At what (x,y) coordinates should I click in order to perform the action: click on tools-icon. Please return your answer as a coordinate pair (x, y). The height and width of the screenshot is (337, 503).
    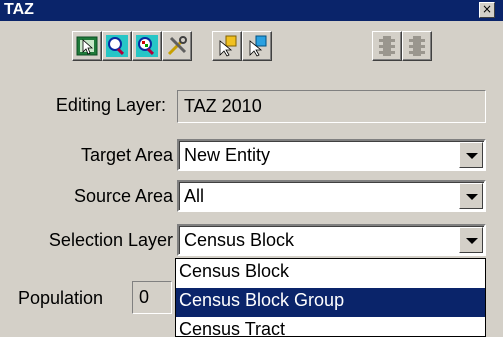
    Looking at the image, I should click on (177, 46).